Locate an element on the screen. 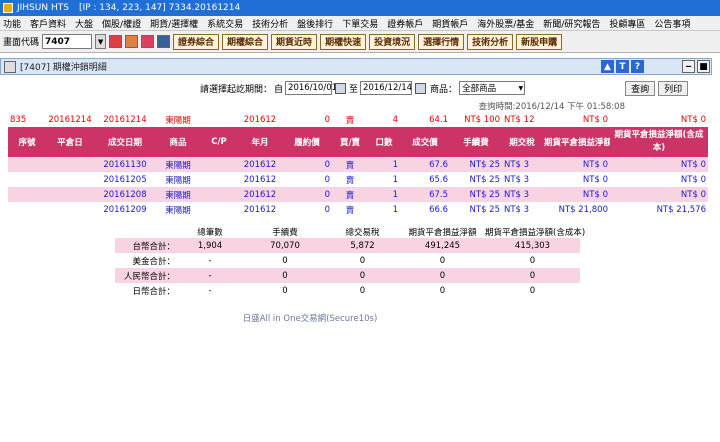 The image size is (720, 442). help-icon: ? is located at coordinates (637, 66).